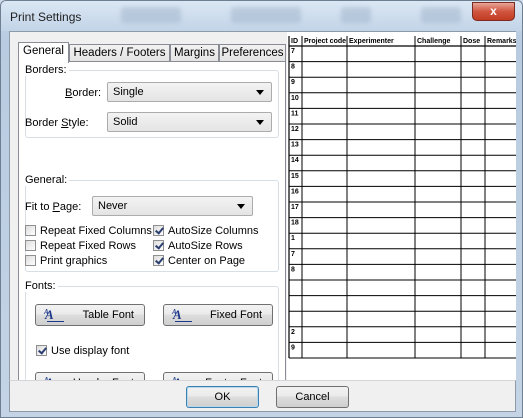 Image resolution: width=523 pixels, height=418 pixels. Describe the element at coordinates (40, 286) in the screenshot. I see `fonts-group-label: Fonts:` at that location.